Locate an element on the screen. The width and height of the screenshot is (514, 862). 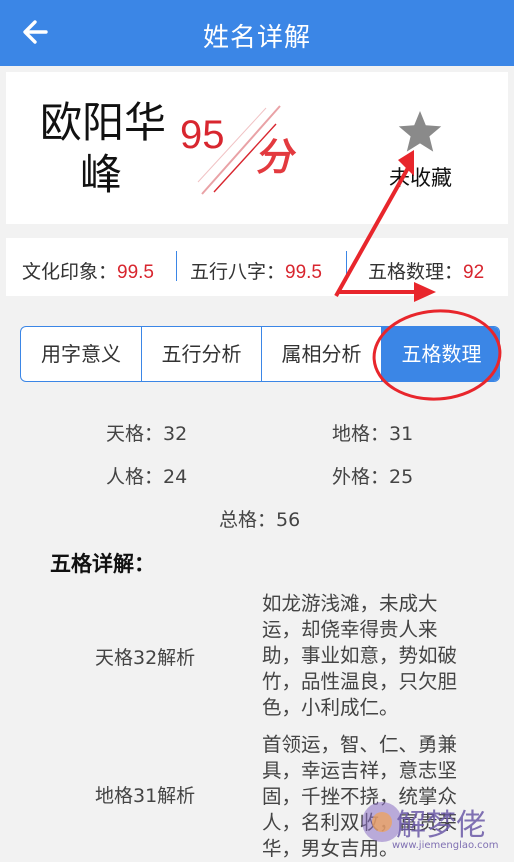
rating-label: 五格数理： is located at coordinates (416, 272).